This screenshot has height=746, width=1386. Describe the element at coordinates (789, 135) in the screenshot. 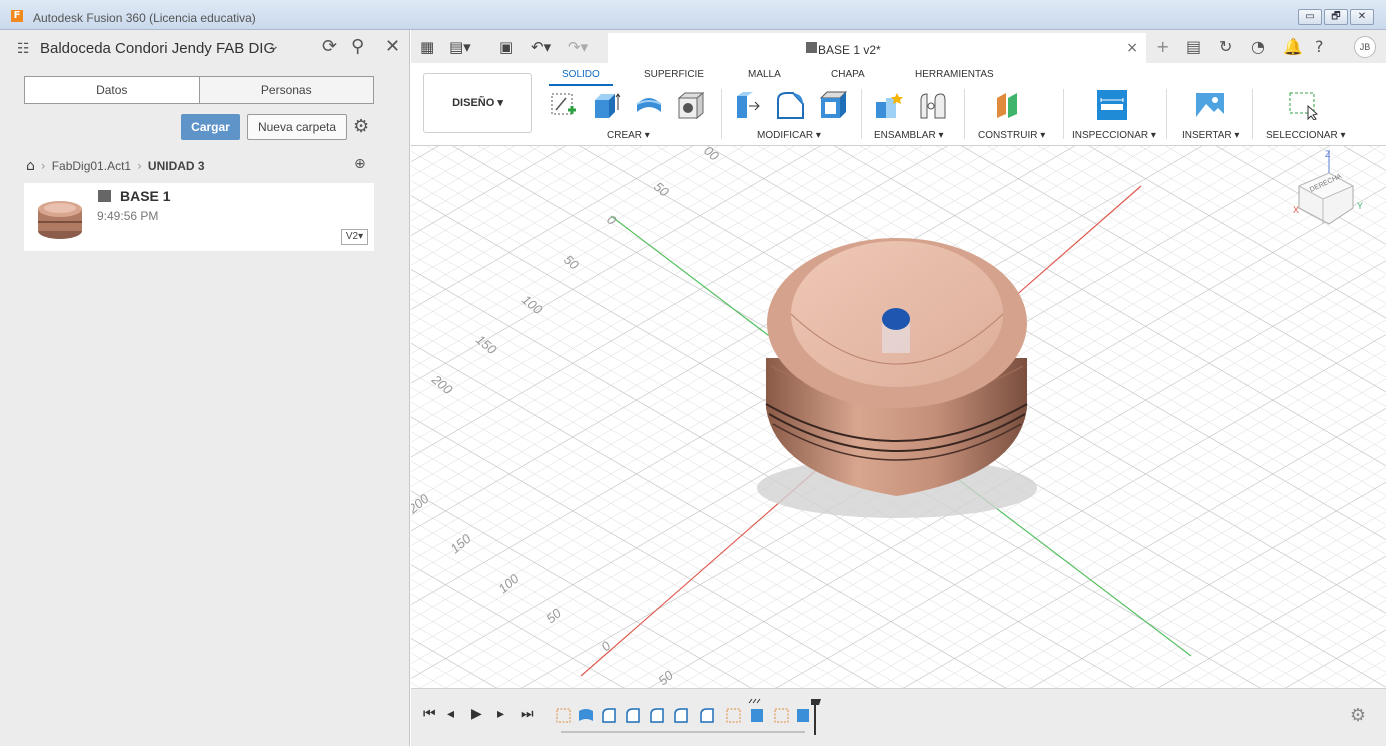

I see `group-modificar: MODIFICAR ▾` at that location.